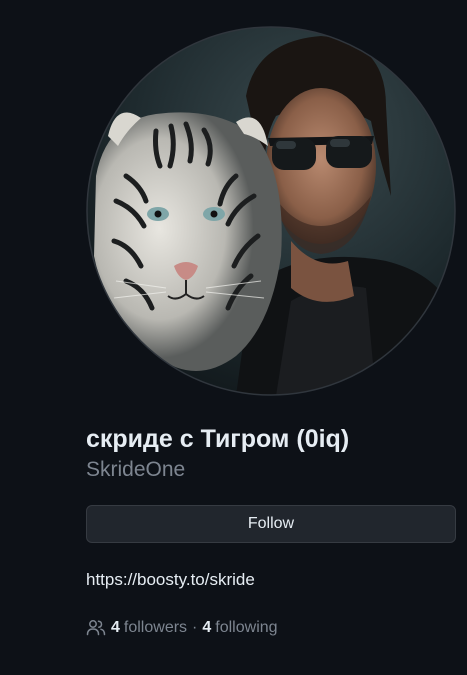  Describe the element at coordinates (155, 627) in the screenshot. I see `followers-label: followers` at that location.